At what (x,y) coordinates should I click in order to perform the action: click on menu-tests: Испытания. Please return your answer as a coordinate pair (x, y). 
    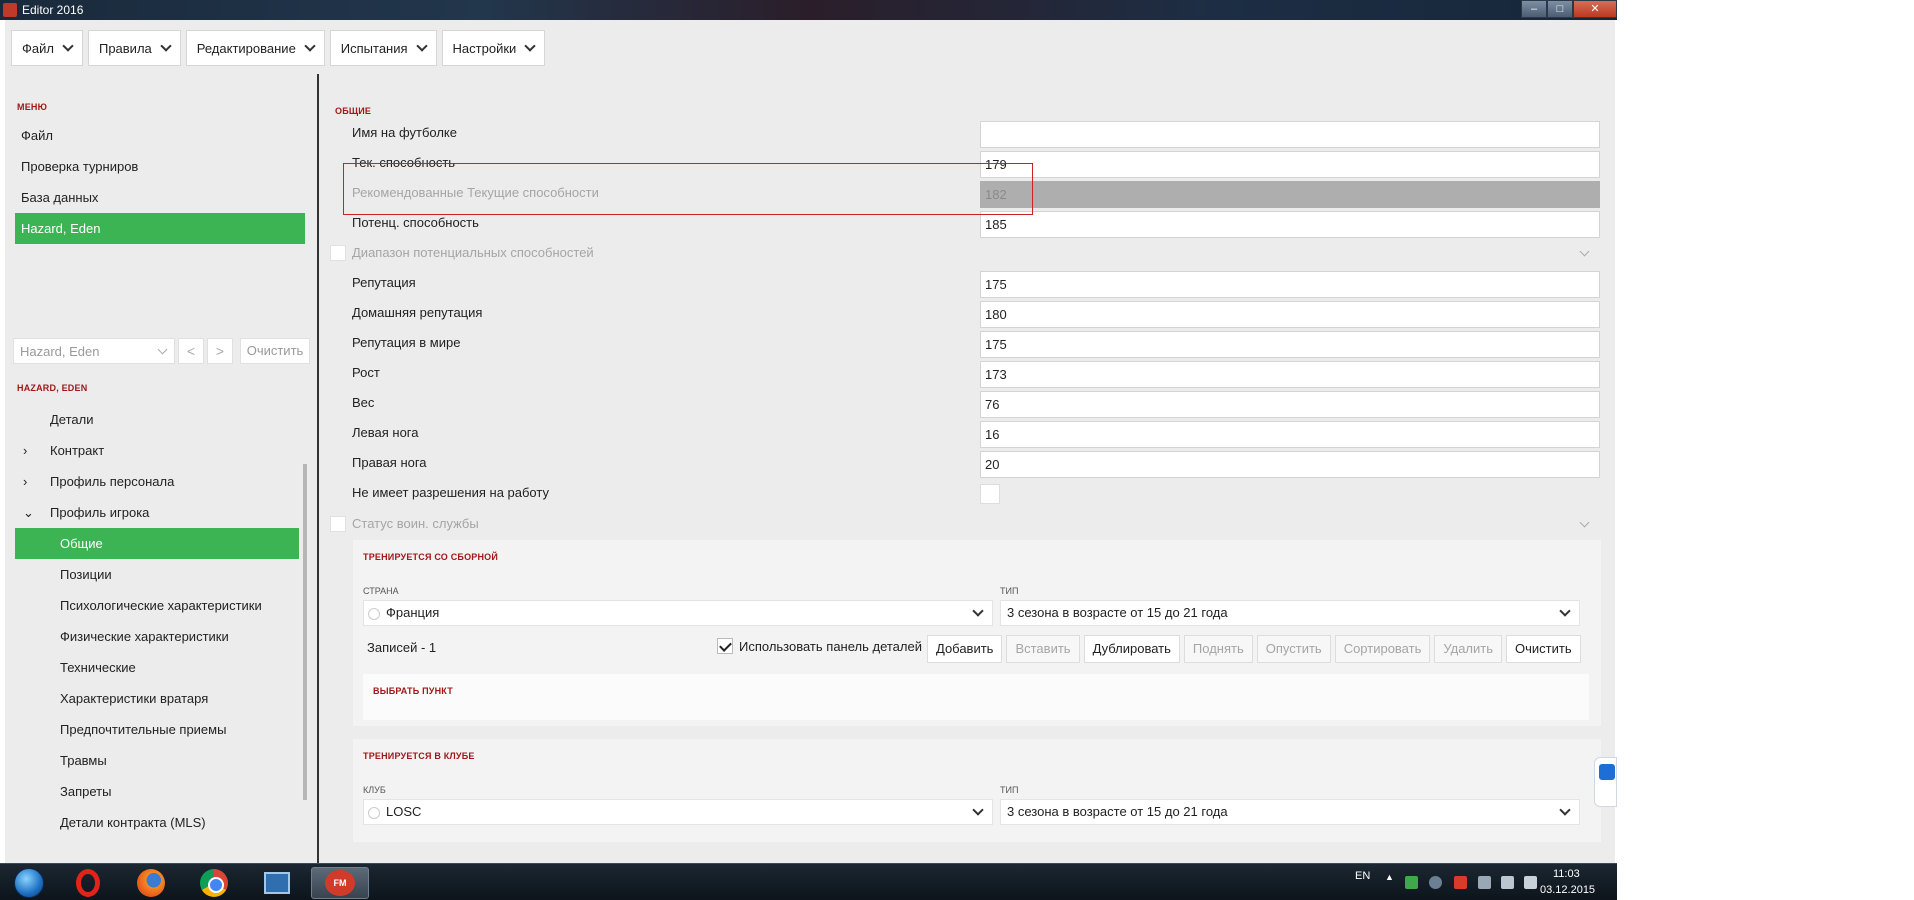
    Looking at the image, I should click on (383, 48).